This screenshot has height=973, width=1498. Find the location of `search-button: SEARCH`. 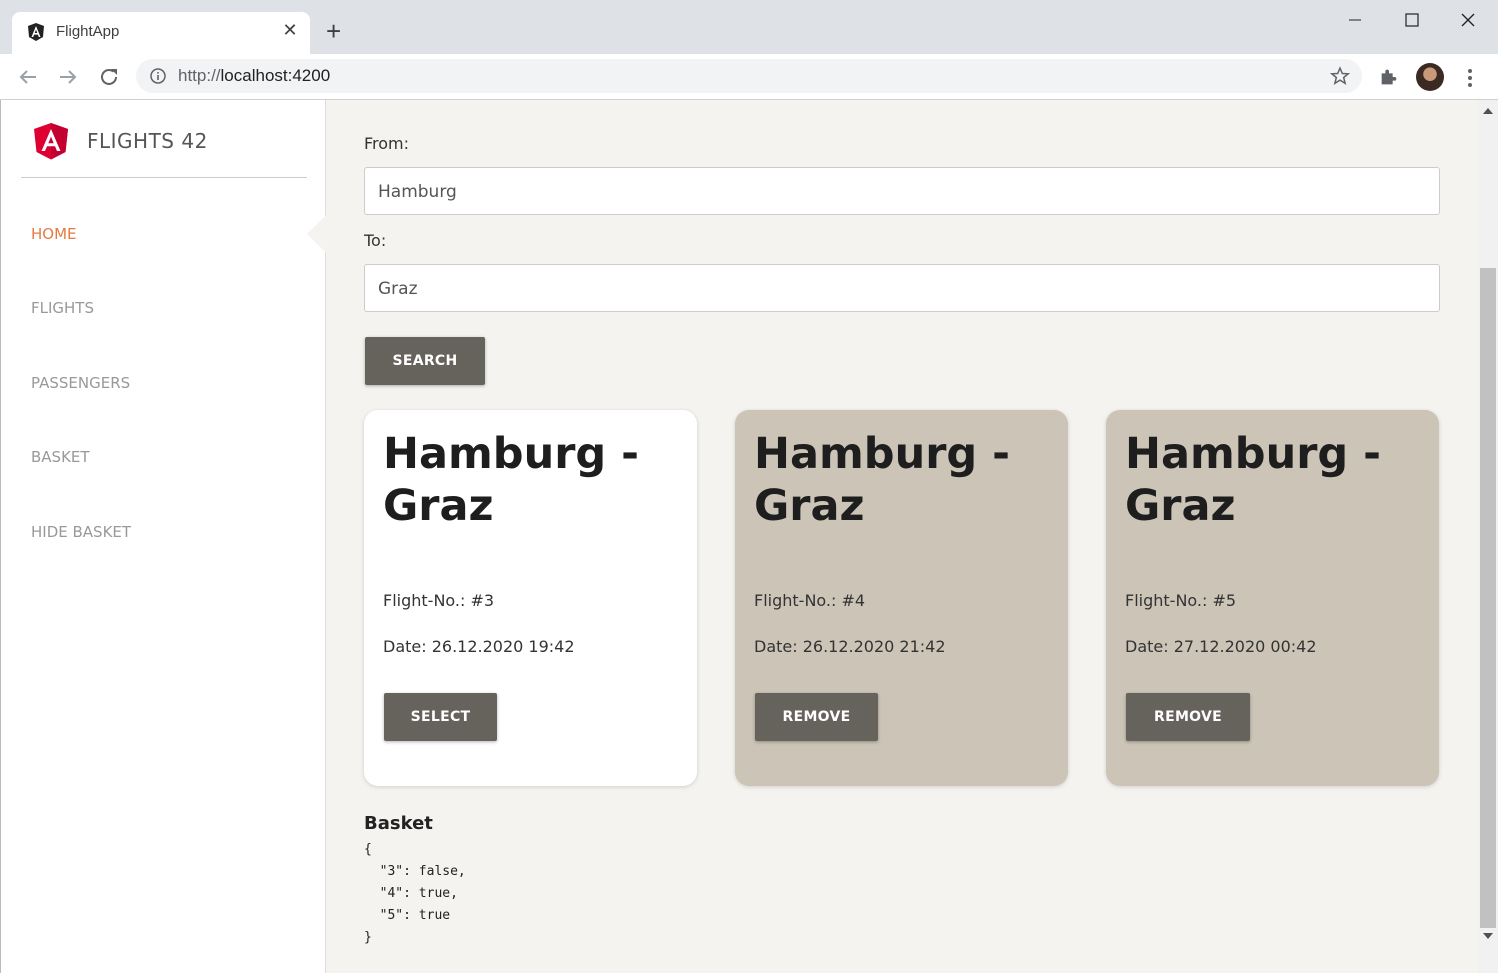

search-button: SEARCH is located at coordinates (425, 361).